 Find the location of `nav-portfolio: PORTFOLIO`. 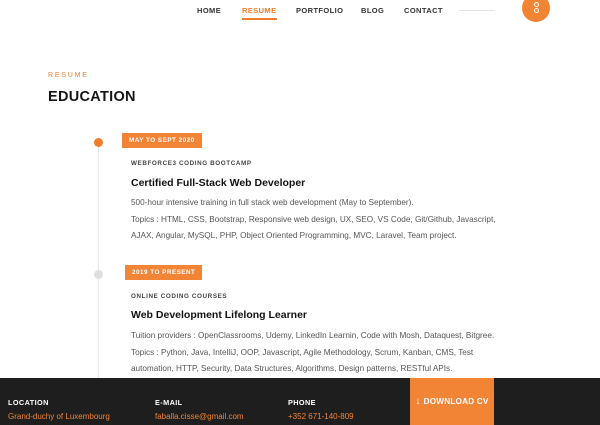

nav-portfolio: PORTFOLIO is located at coordinates (319, 10).